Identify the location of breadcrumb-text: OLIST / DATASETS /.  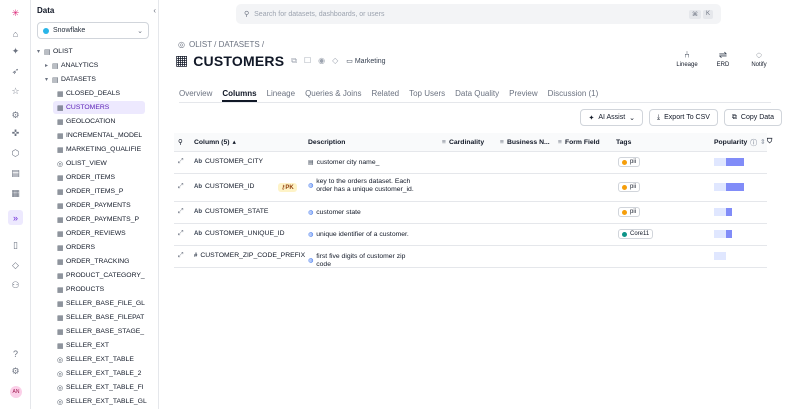
(226, 44).